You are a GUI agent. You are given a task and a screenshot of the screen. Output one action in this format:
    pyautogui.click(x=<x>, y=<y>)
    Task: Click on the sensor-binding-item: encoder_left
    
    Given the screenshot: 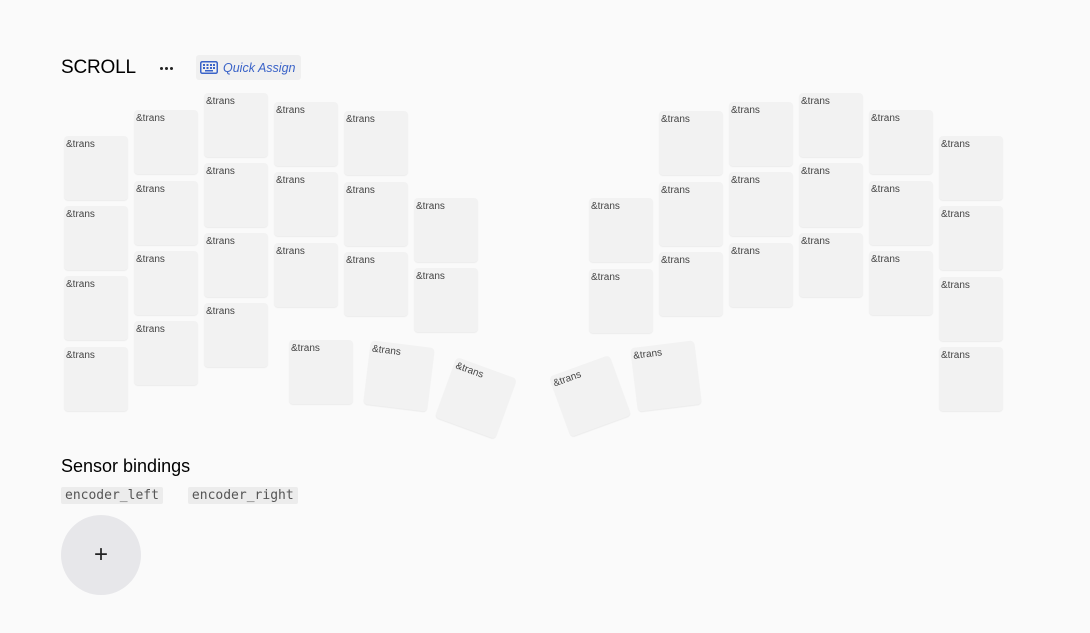 What is the action you would take?
    pyautogui.click(x=112, y=495)
    